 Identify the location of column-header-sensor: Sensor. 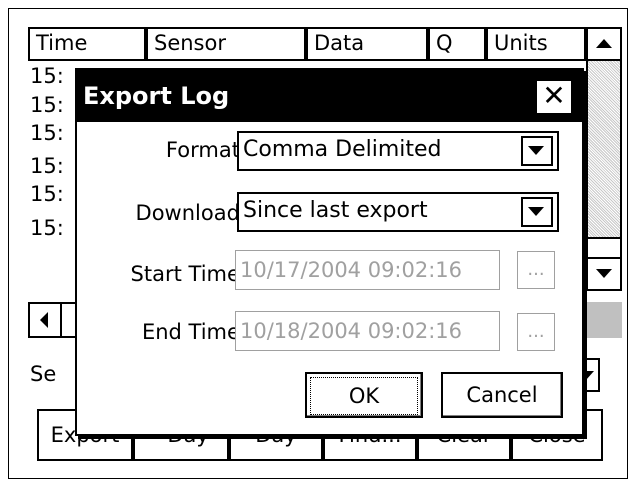
(226, 44).